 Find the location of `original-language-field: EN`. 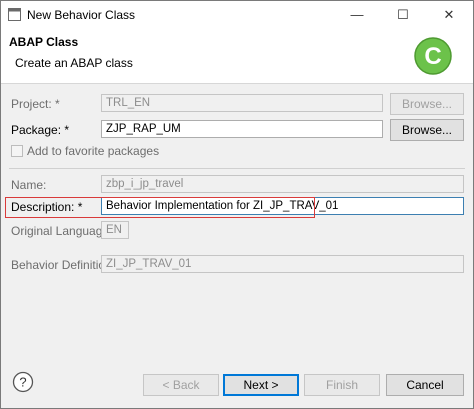

original-language-field: EN is located at coordinates (115, 230).